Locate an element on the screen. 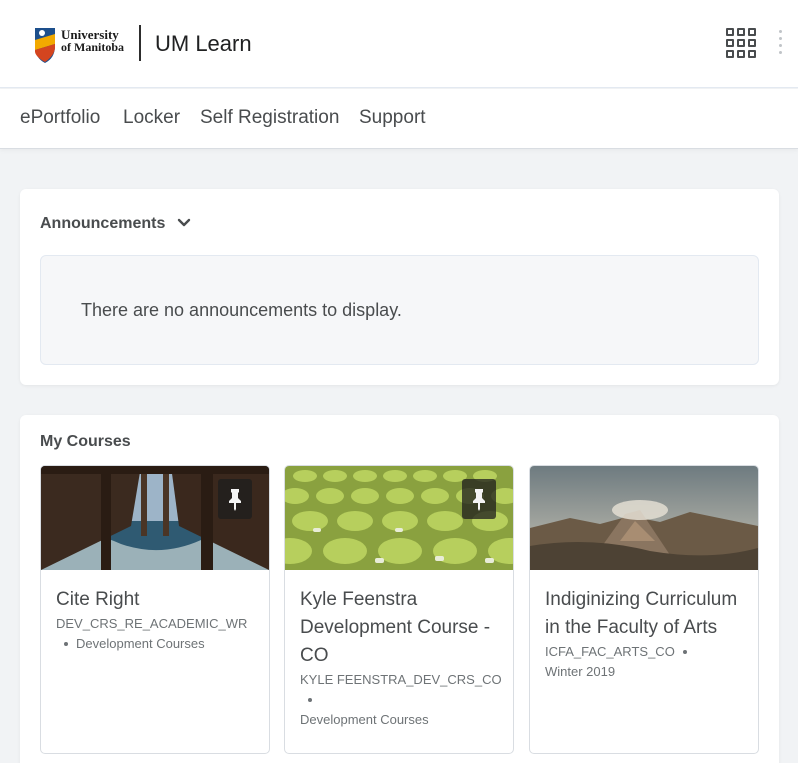 This screenshot has width=798, height=763. course-category: Winter 2019 is located at coordinates (580, 671).